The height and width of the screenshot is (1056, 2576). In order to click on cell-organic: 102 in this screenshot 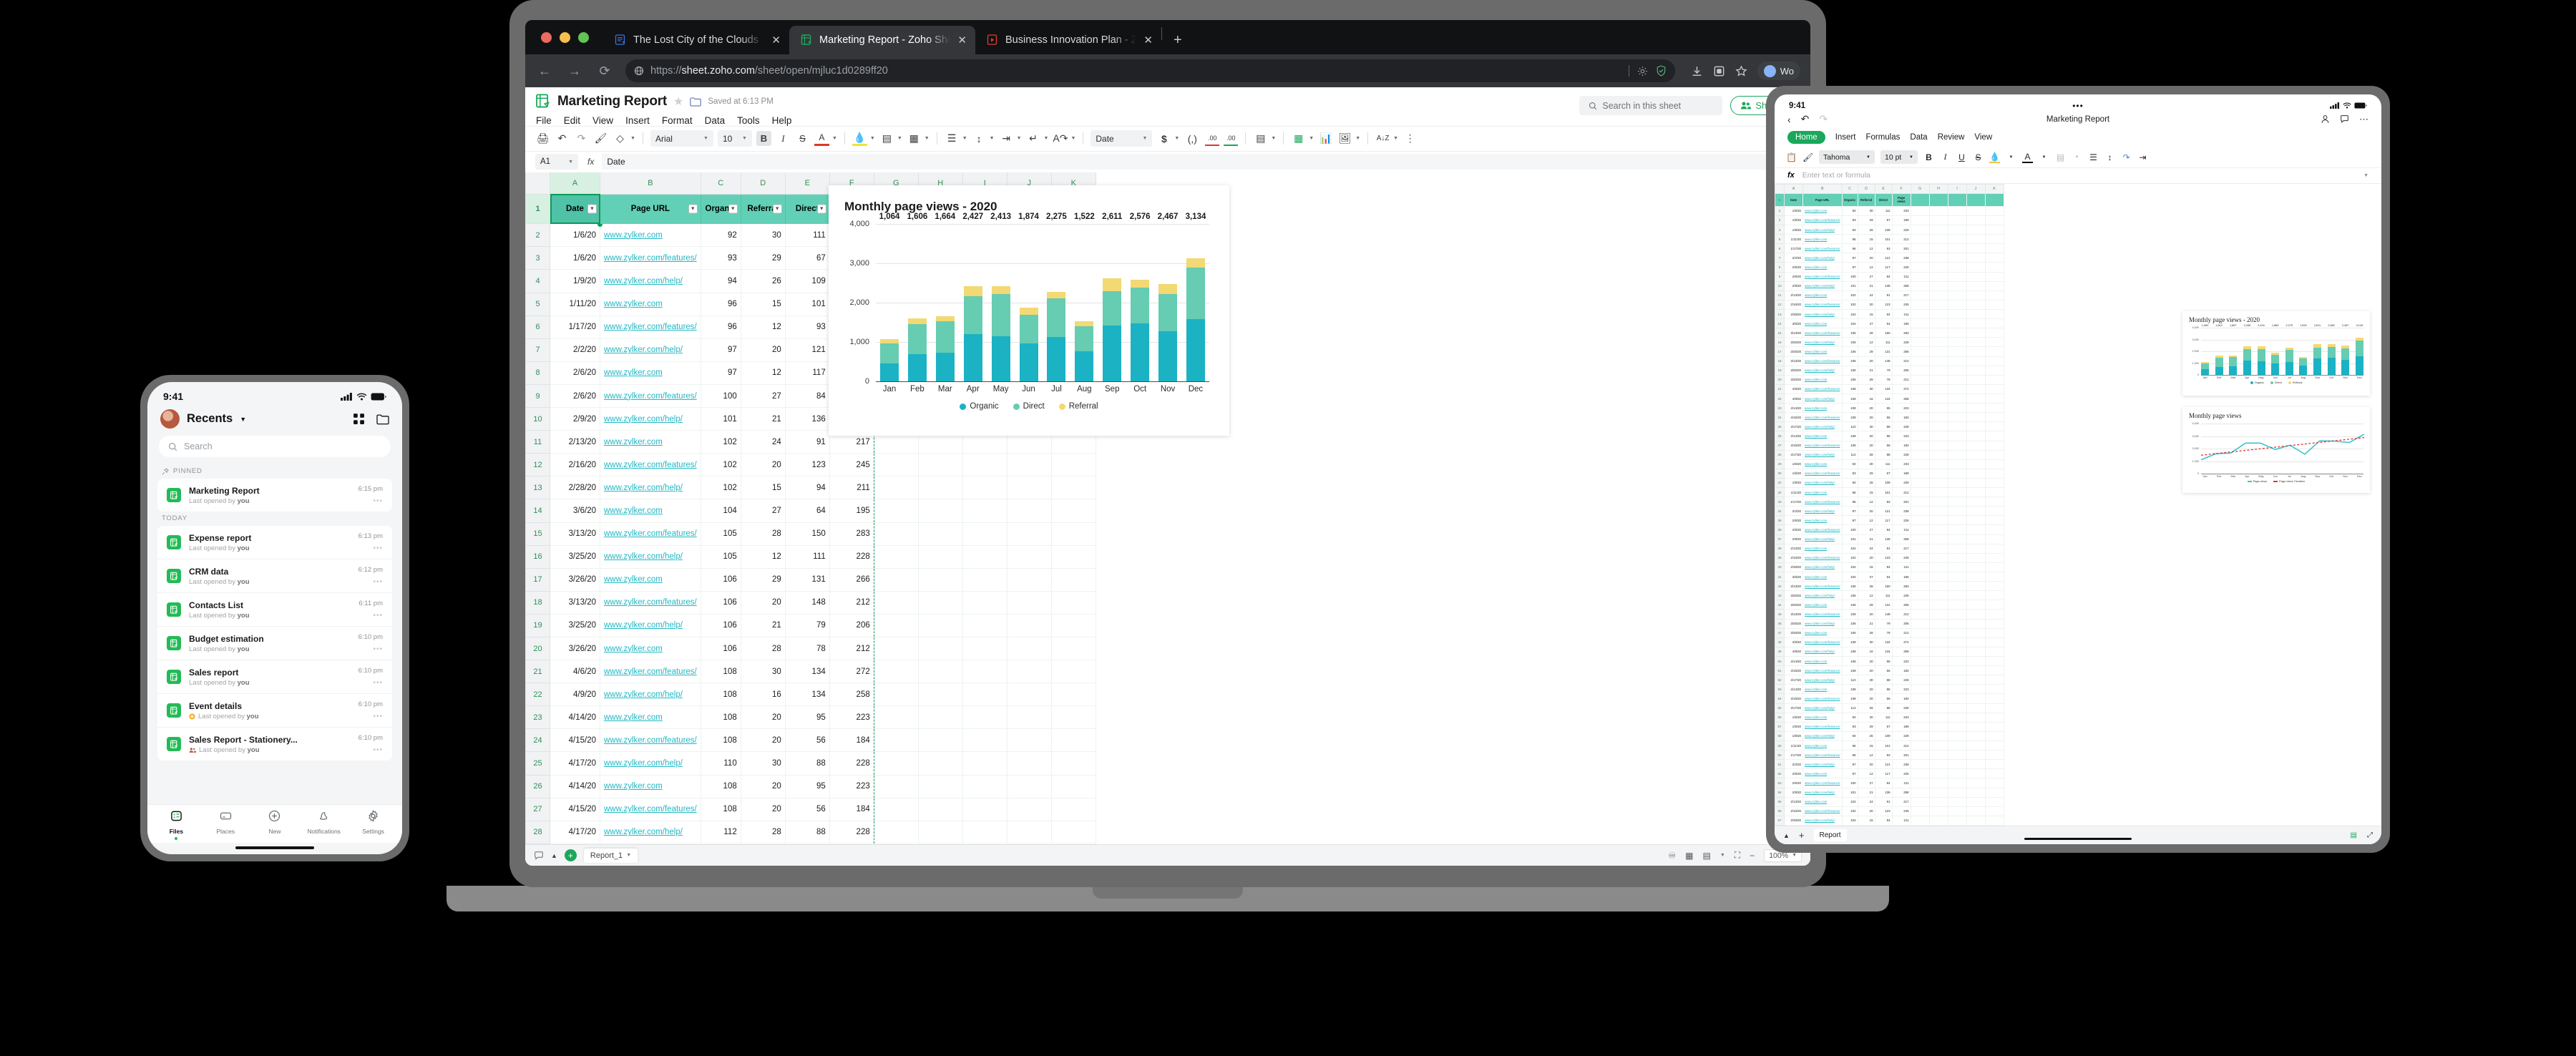, I will do `click(1850, 295)`.